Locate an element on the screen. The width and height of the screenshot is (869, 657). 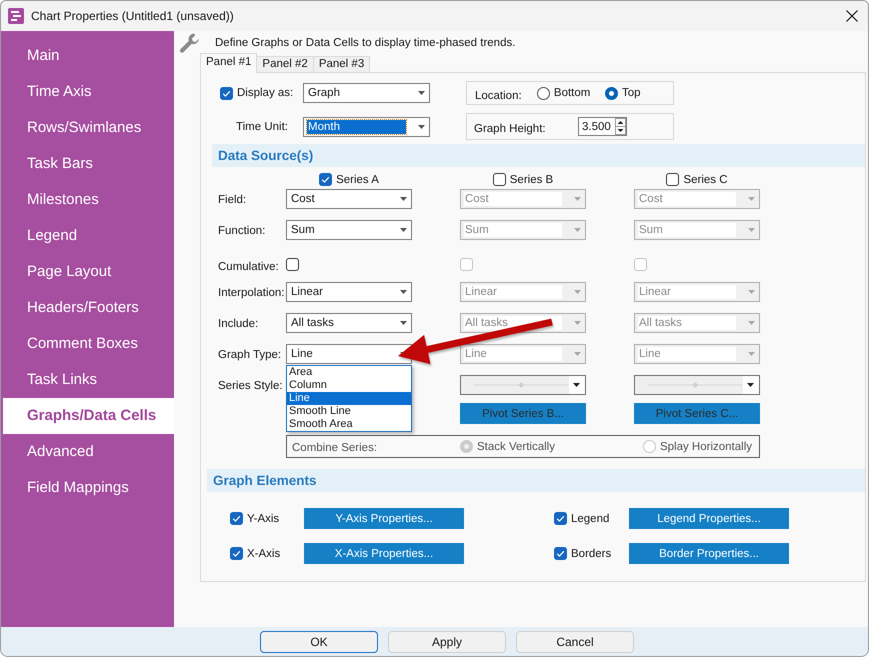
number-field: 3.500 is located at coordinates (602, 126).